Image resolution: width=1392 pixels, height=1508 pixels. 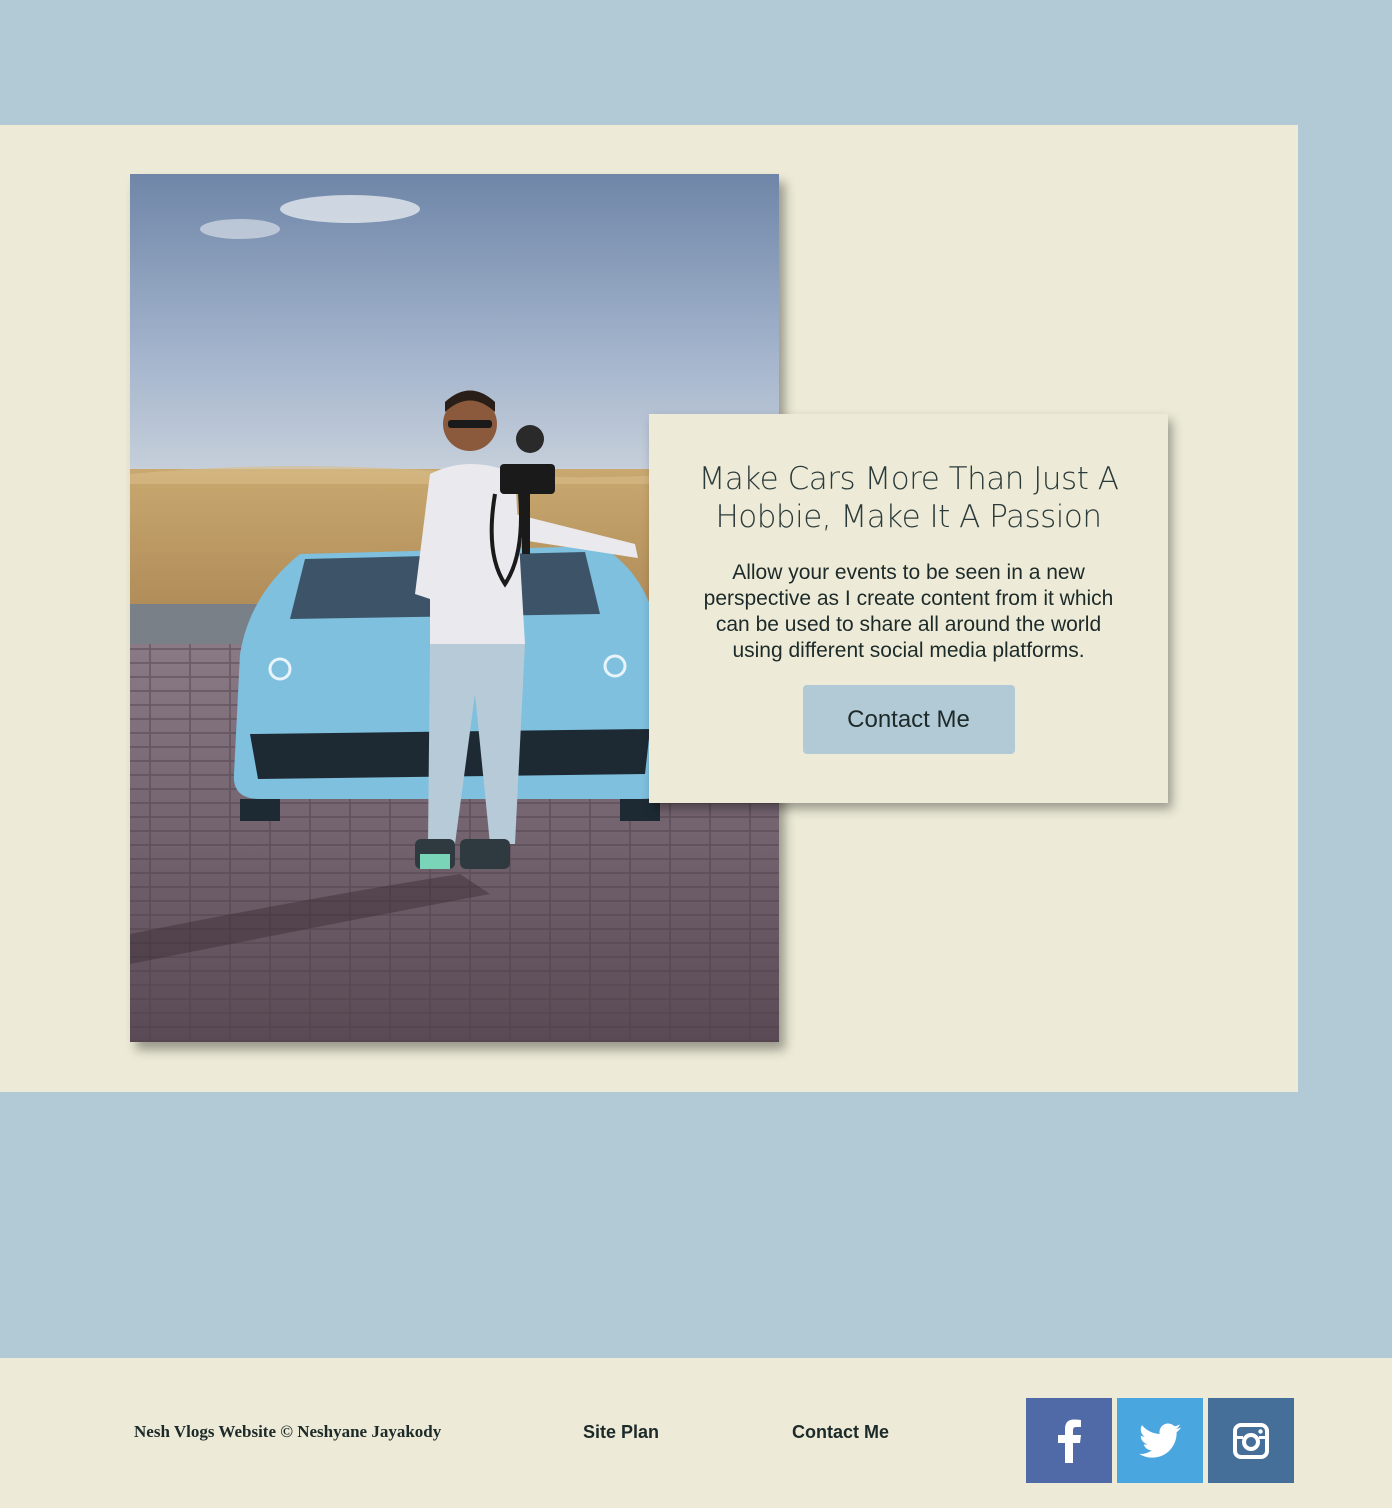 I want to click on facebook-icon, so click(x=1069, y=1441).